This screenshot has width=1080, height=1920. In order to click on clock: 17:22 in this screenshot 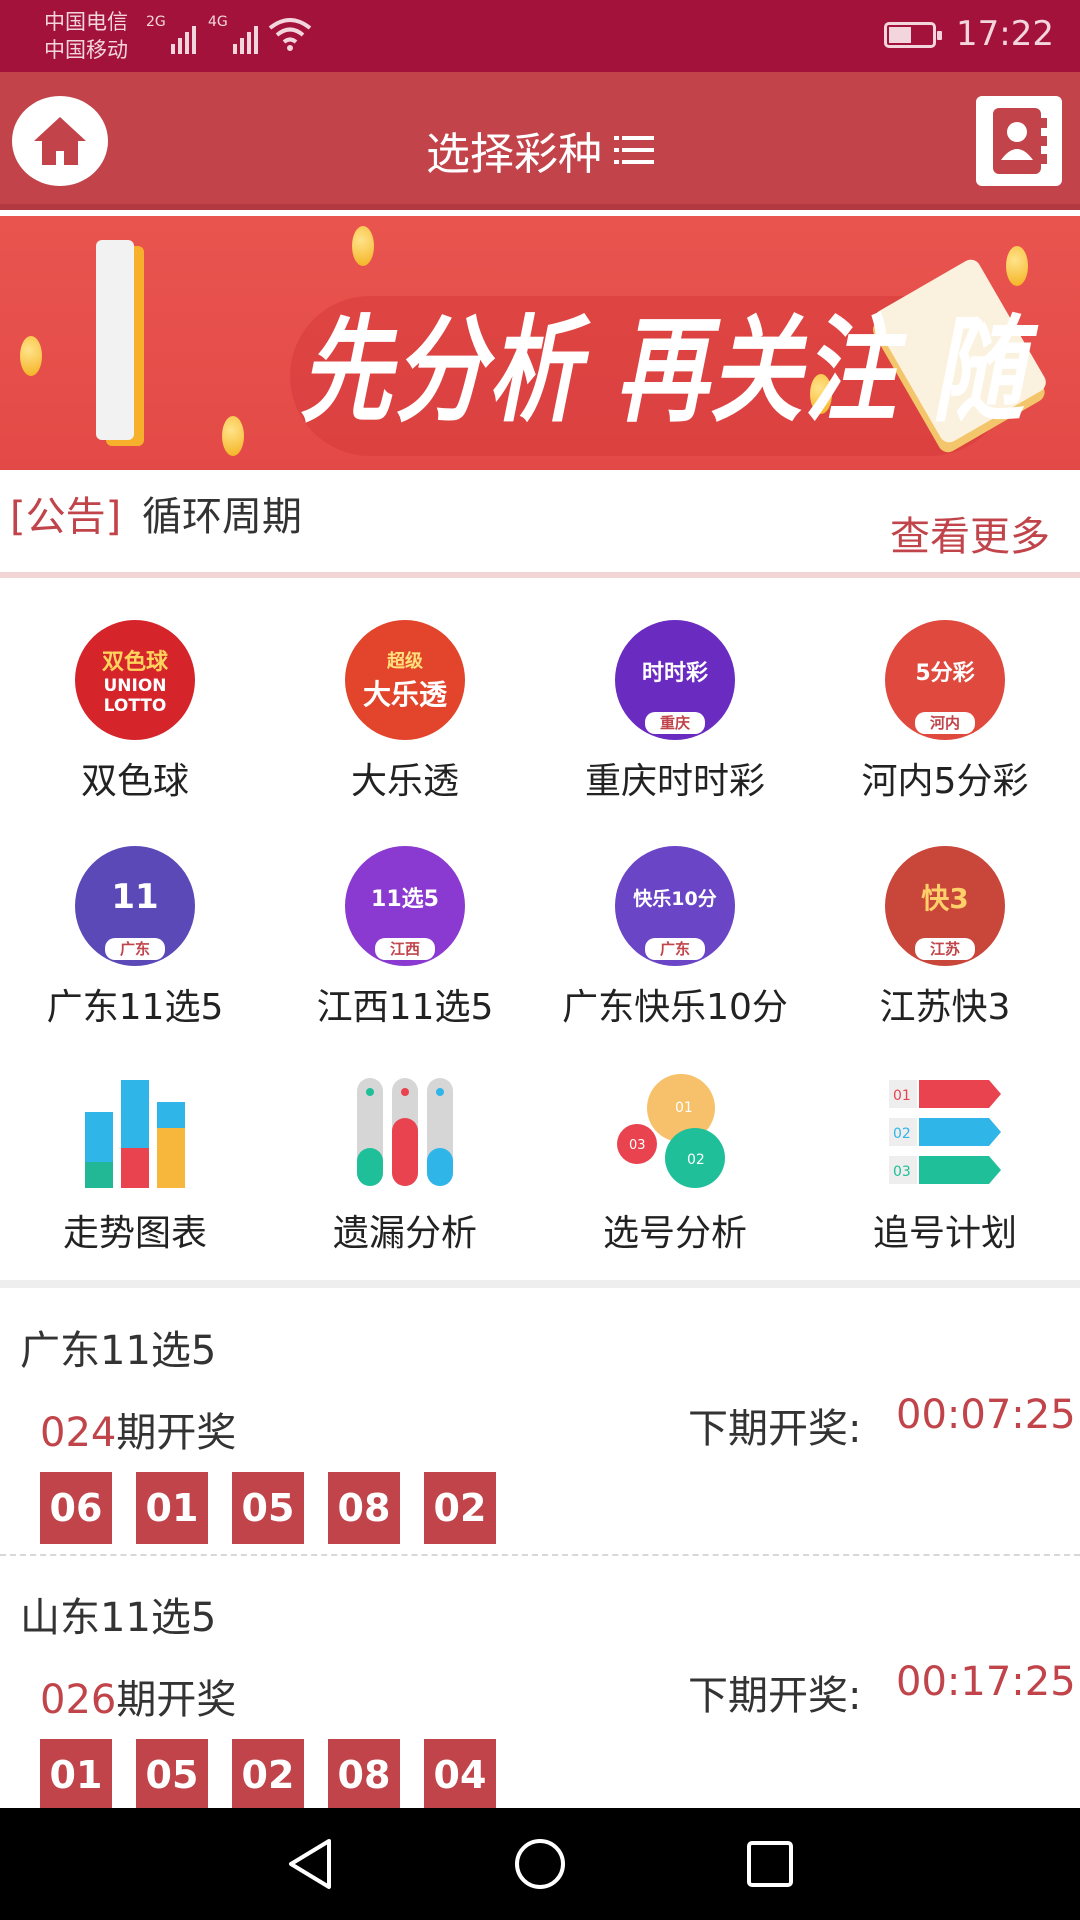, I will do `click(1005, 34)`.